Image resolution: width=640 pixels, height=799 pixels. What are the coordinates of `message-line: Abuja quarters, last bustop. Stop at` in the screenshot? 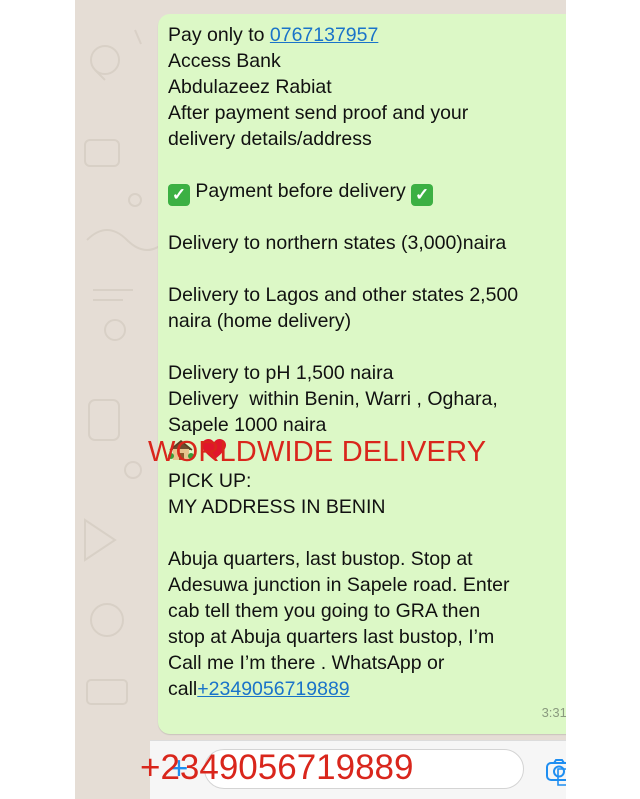 It's located at (320, 559).